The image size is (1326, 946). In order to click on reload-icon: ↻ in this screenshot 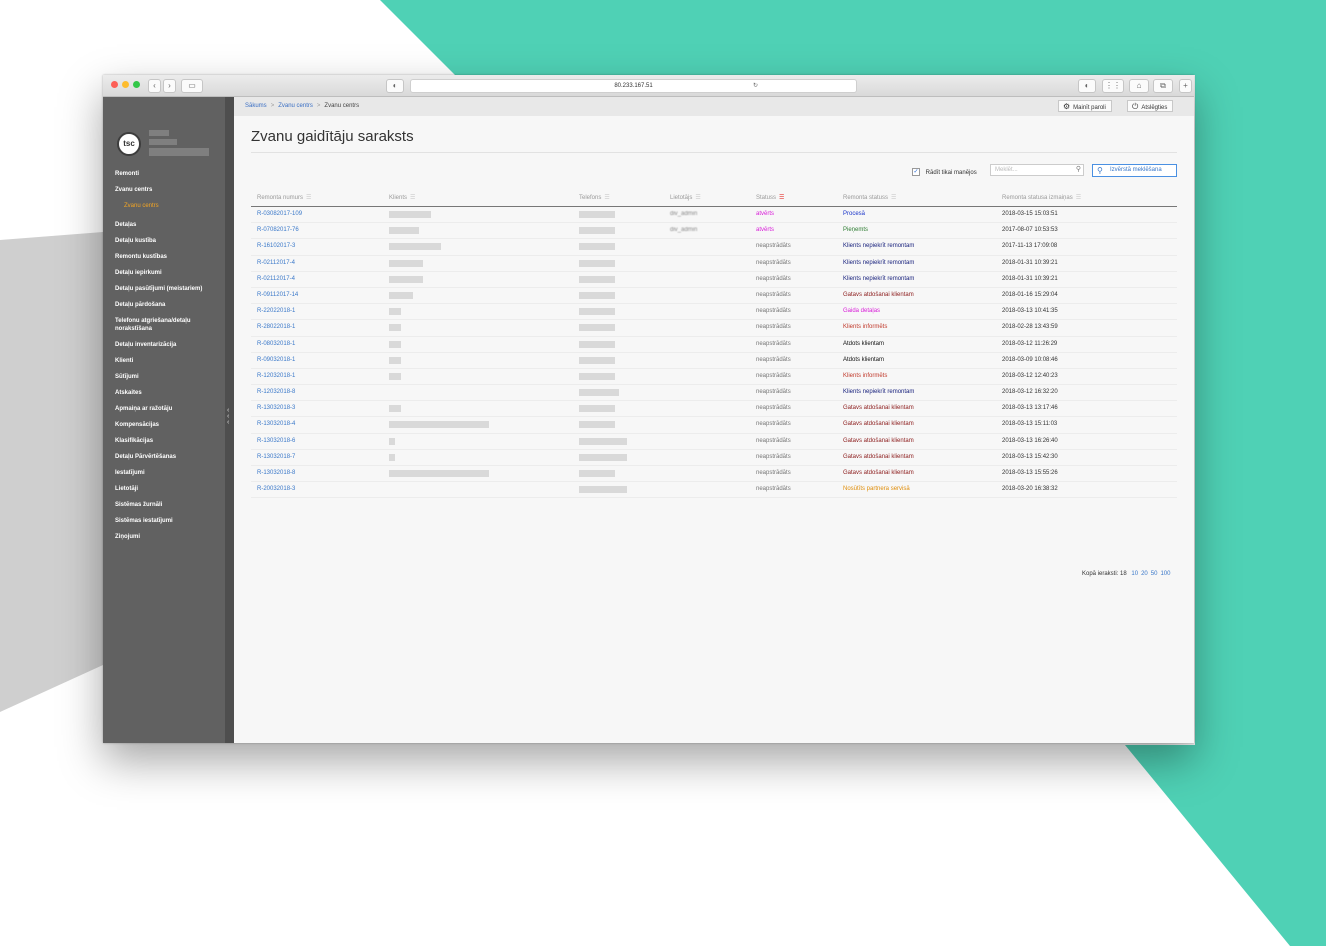, I will do `click(755, 86)`.